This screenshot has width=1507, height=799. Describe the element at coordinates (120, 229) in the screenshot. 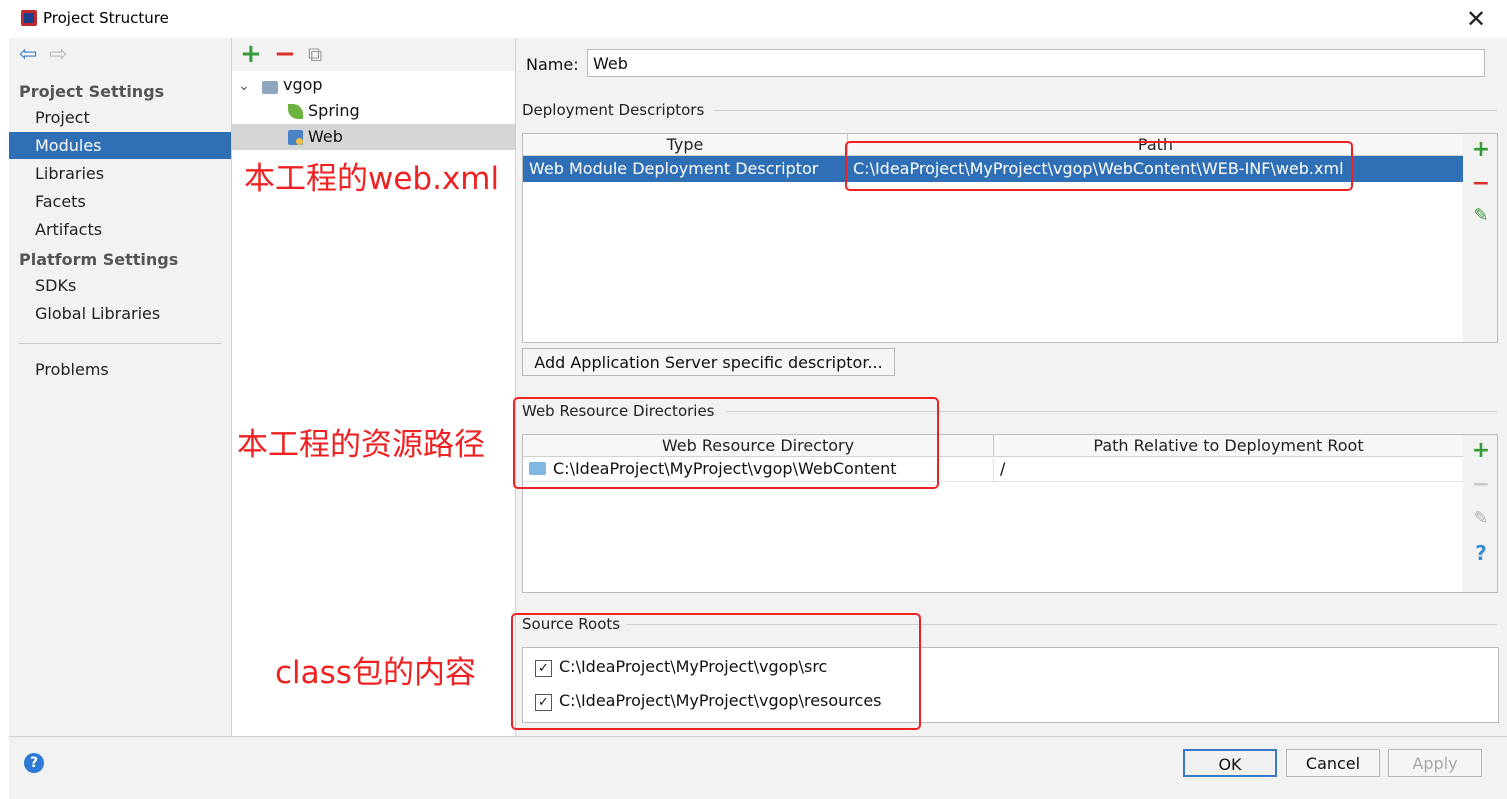

I see `sidebar-item-artifacts: Artifacts` at that location.